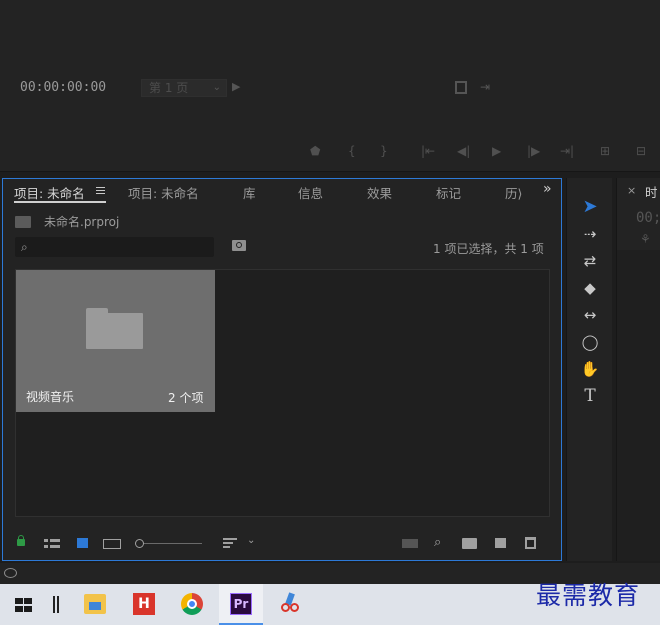 The width and height of the screenshot is (660, 625). What do you see at coordinates (631, 190) in the screenshot?
I see `close-icon: ×` at bounding box center [631, 190].